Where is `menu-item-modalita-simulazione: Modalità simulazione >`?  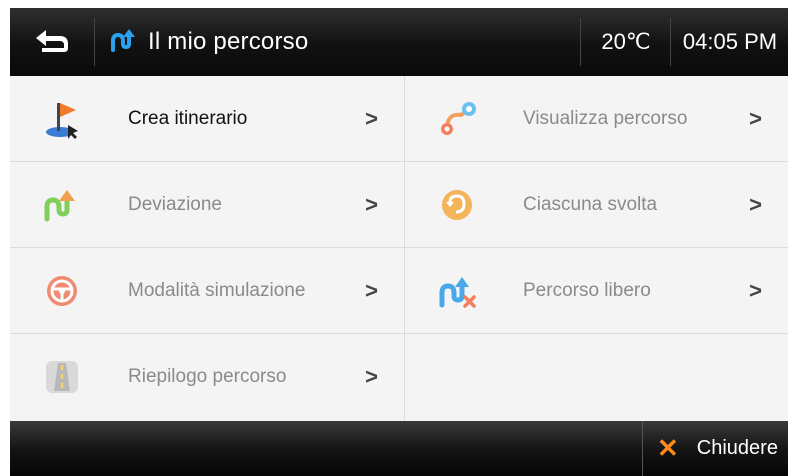
menu-item-modalita-simulazione: Modalità simulazione > is located at coordinates (207, 291).